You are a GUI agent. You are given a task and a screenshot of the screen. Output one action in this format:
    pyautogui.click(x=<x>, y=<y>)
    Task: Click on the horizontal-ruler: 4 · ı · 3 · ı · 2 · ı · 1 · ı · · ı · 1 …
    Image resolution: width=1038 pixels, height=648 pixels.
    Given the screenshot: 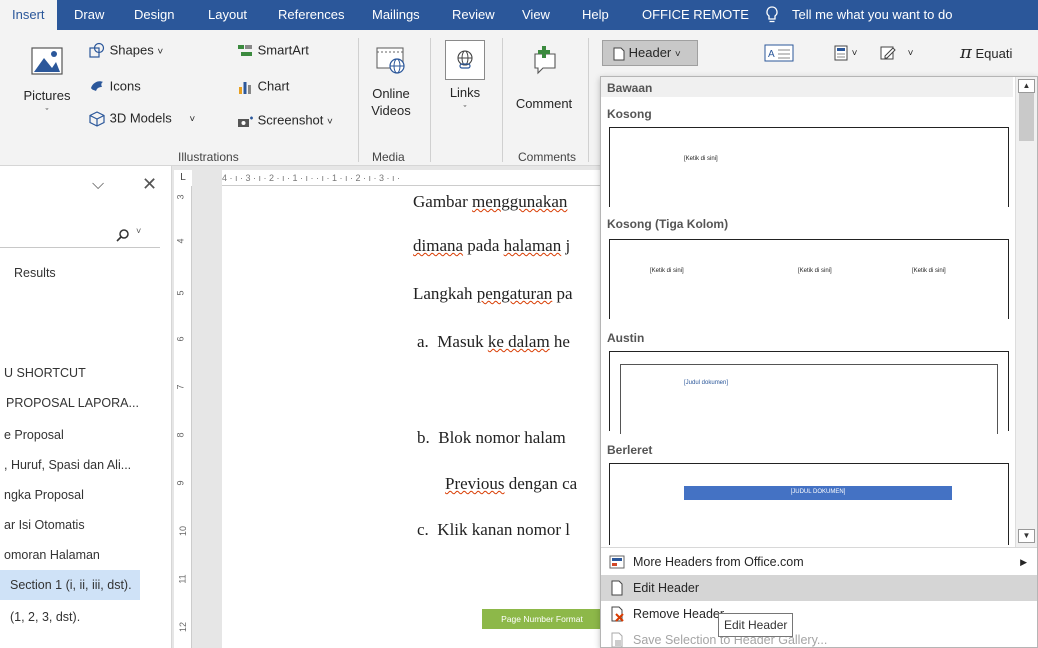 What is the action you would take?
    pyautogui.click(x=411, y=178)
    